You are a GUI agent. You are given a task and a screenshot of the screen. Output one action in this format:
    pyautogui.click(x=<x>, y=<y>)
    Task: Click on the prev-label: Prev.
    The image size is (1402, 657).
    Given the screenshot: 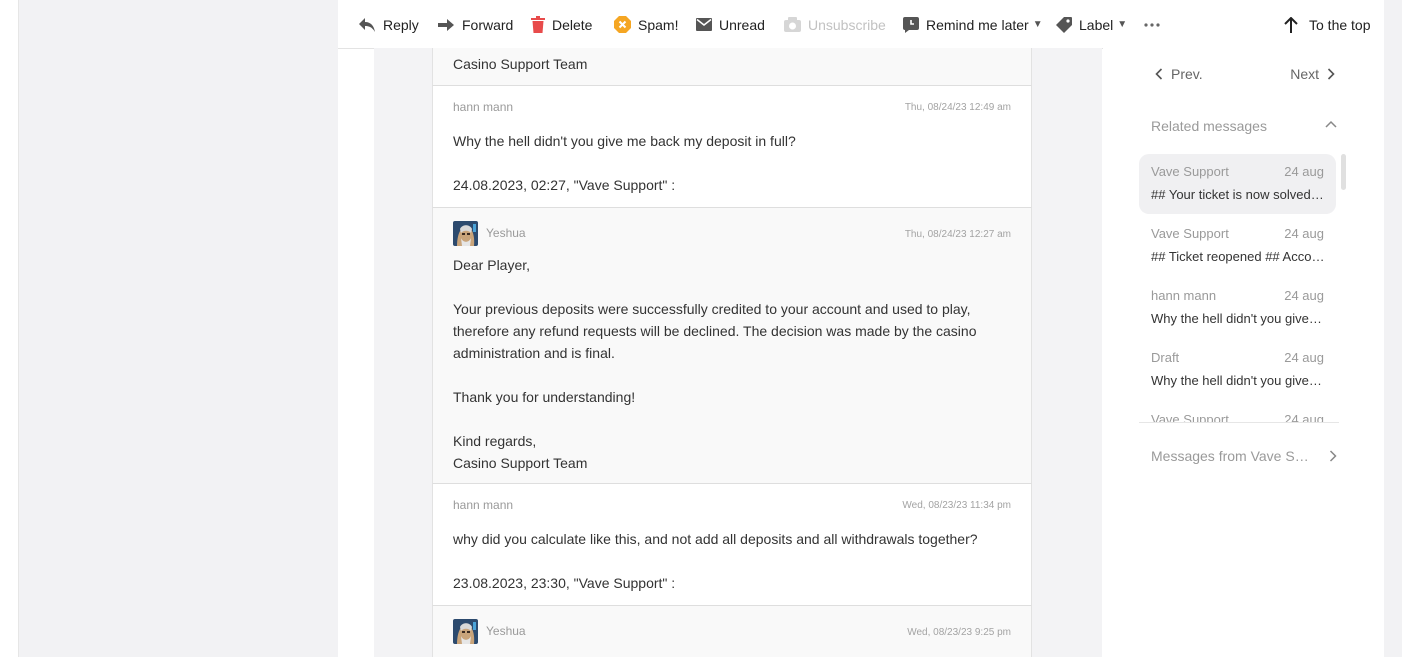 What is the action you would take?
    pyautogui.click(x=1187, y=74)
    